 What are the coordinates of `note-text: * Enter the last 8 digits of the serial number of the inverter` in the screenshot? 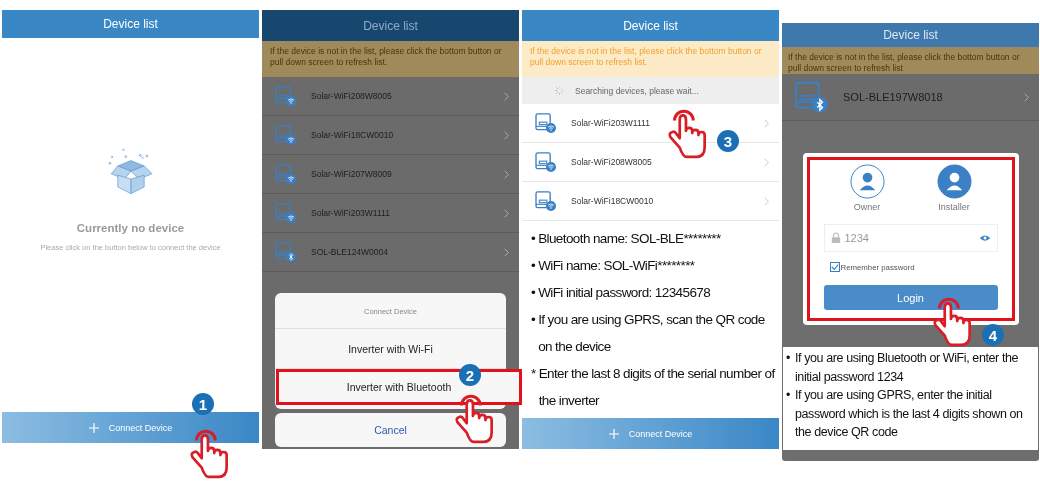 It's located at (653, 387).